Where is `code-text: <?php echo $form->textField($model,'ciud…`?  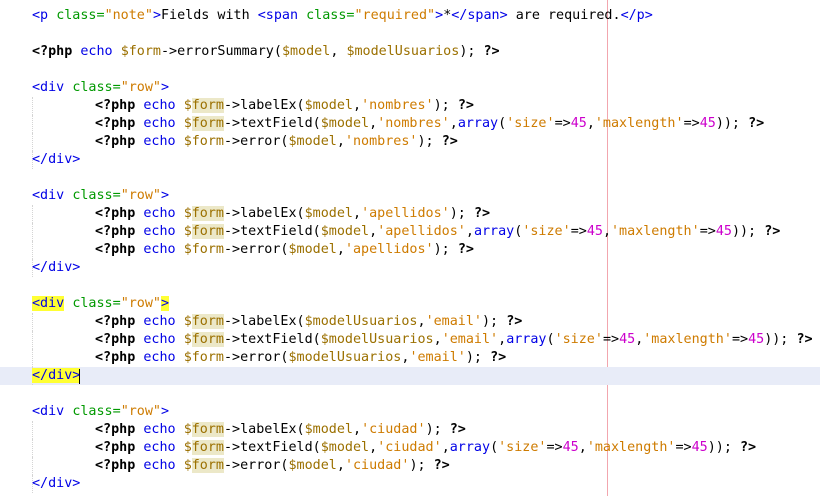
code-text: <?php echo $form->textField($model,'ciud… is located at coordinates (426, 447).